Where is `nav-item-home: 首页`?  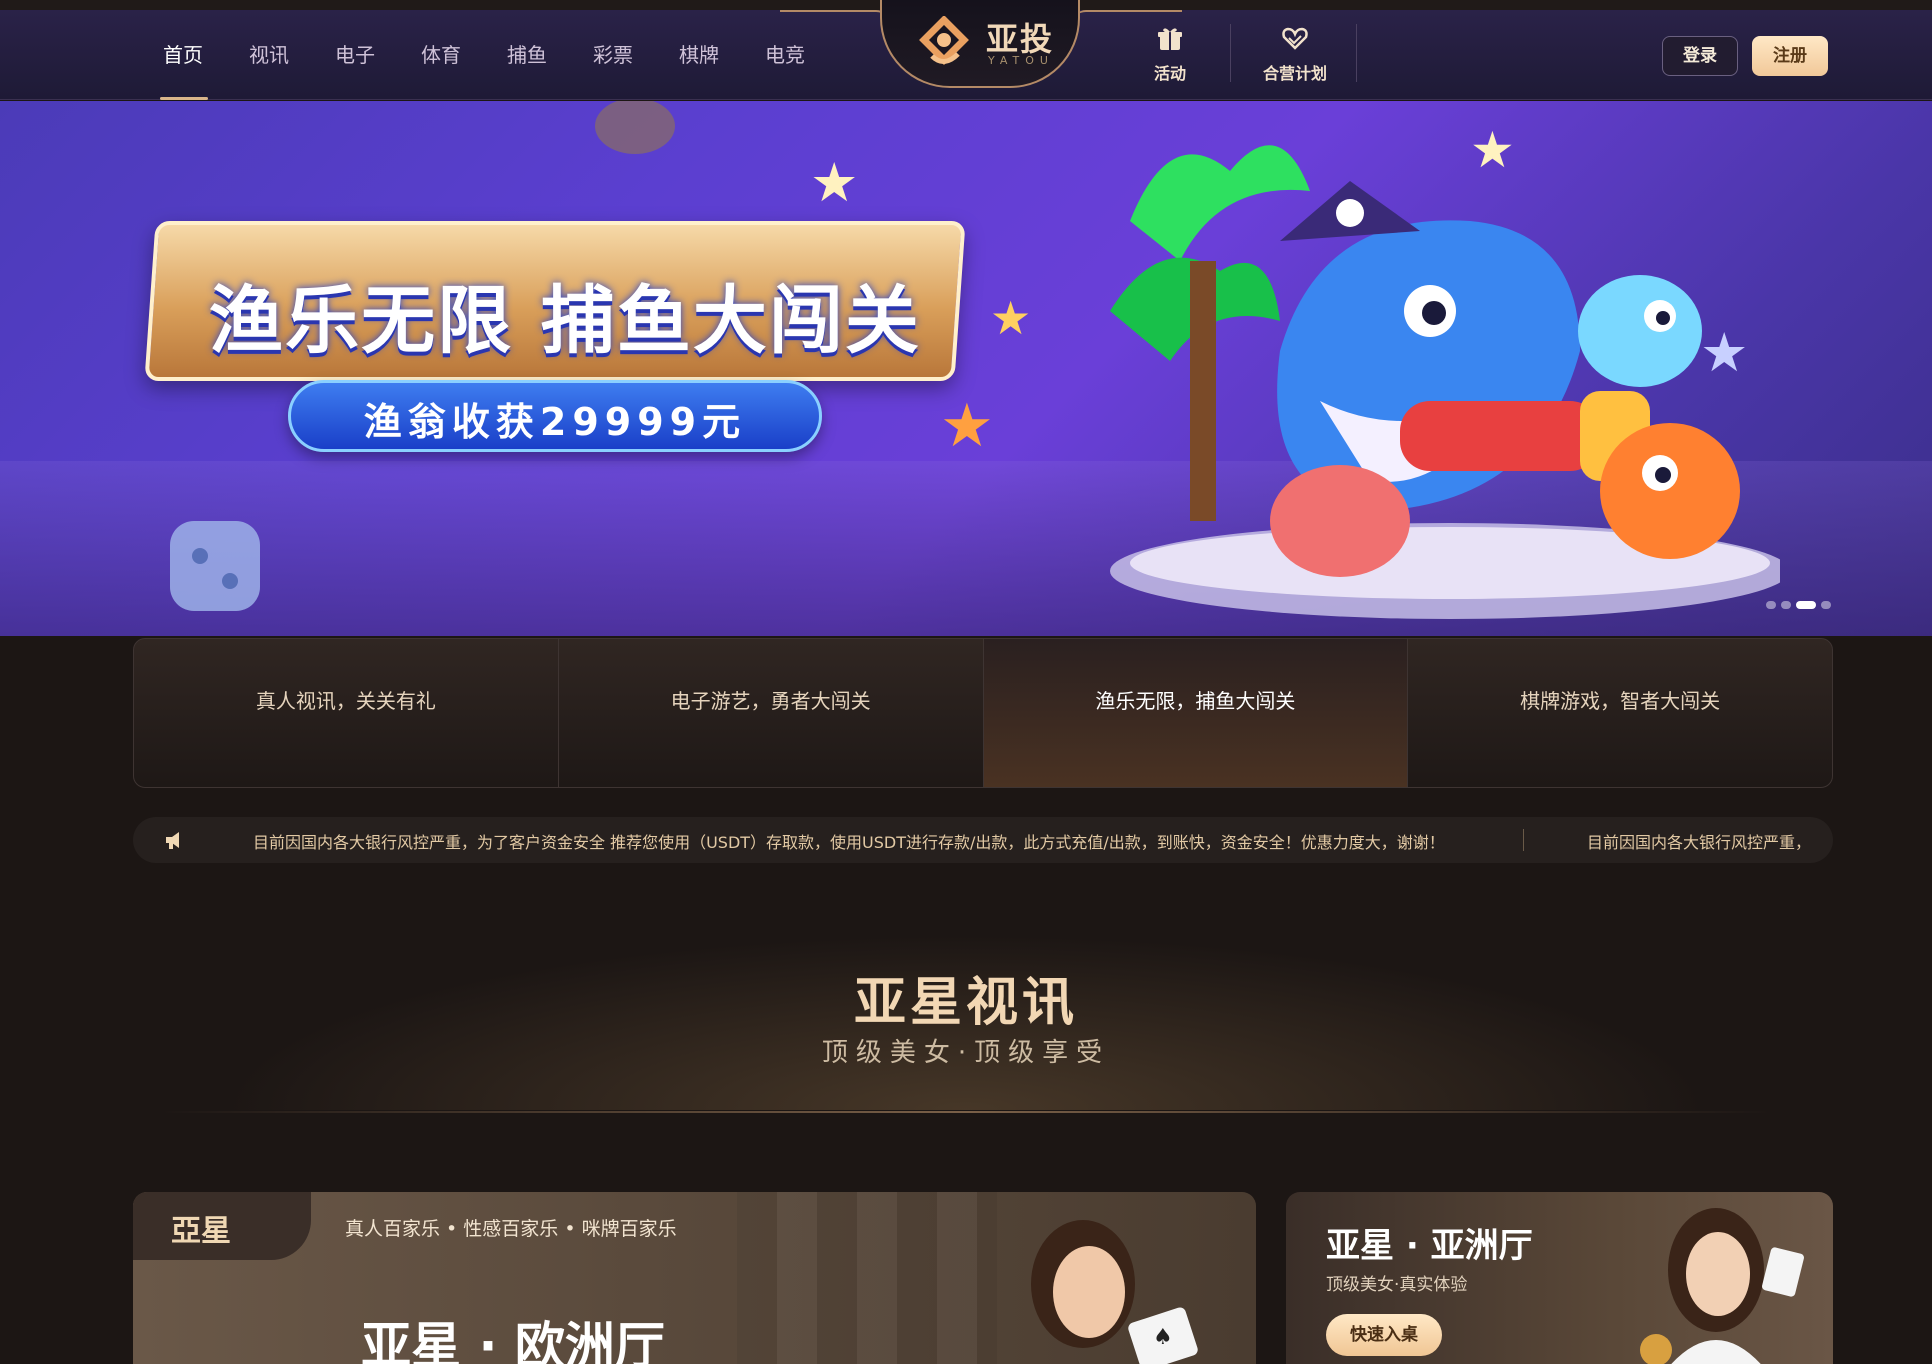 nav-item-home: 首页 is located at coordinates (183, 55).